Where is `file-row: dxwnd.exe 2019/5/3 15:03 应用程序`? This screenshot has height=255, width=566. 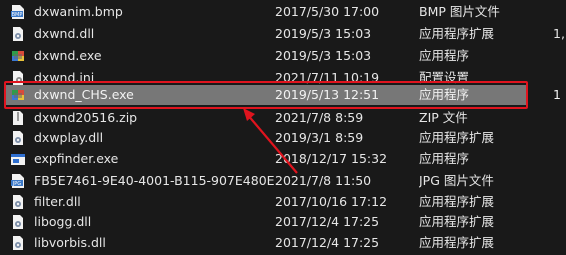 file-row: dxwnd.exe 2019/5/3 15:03 应用程序 is located at coordinates (286, 56).